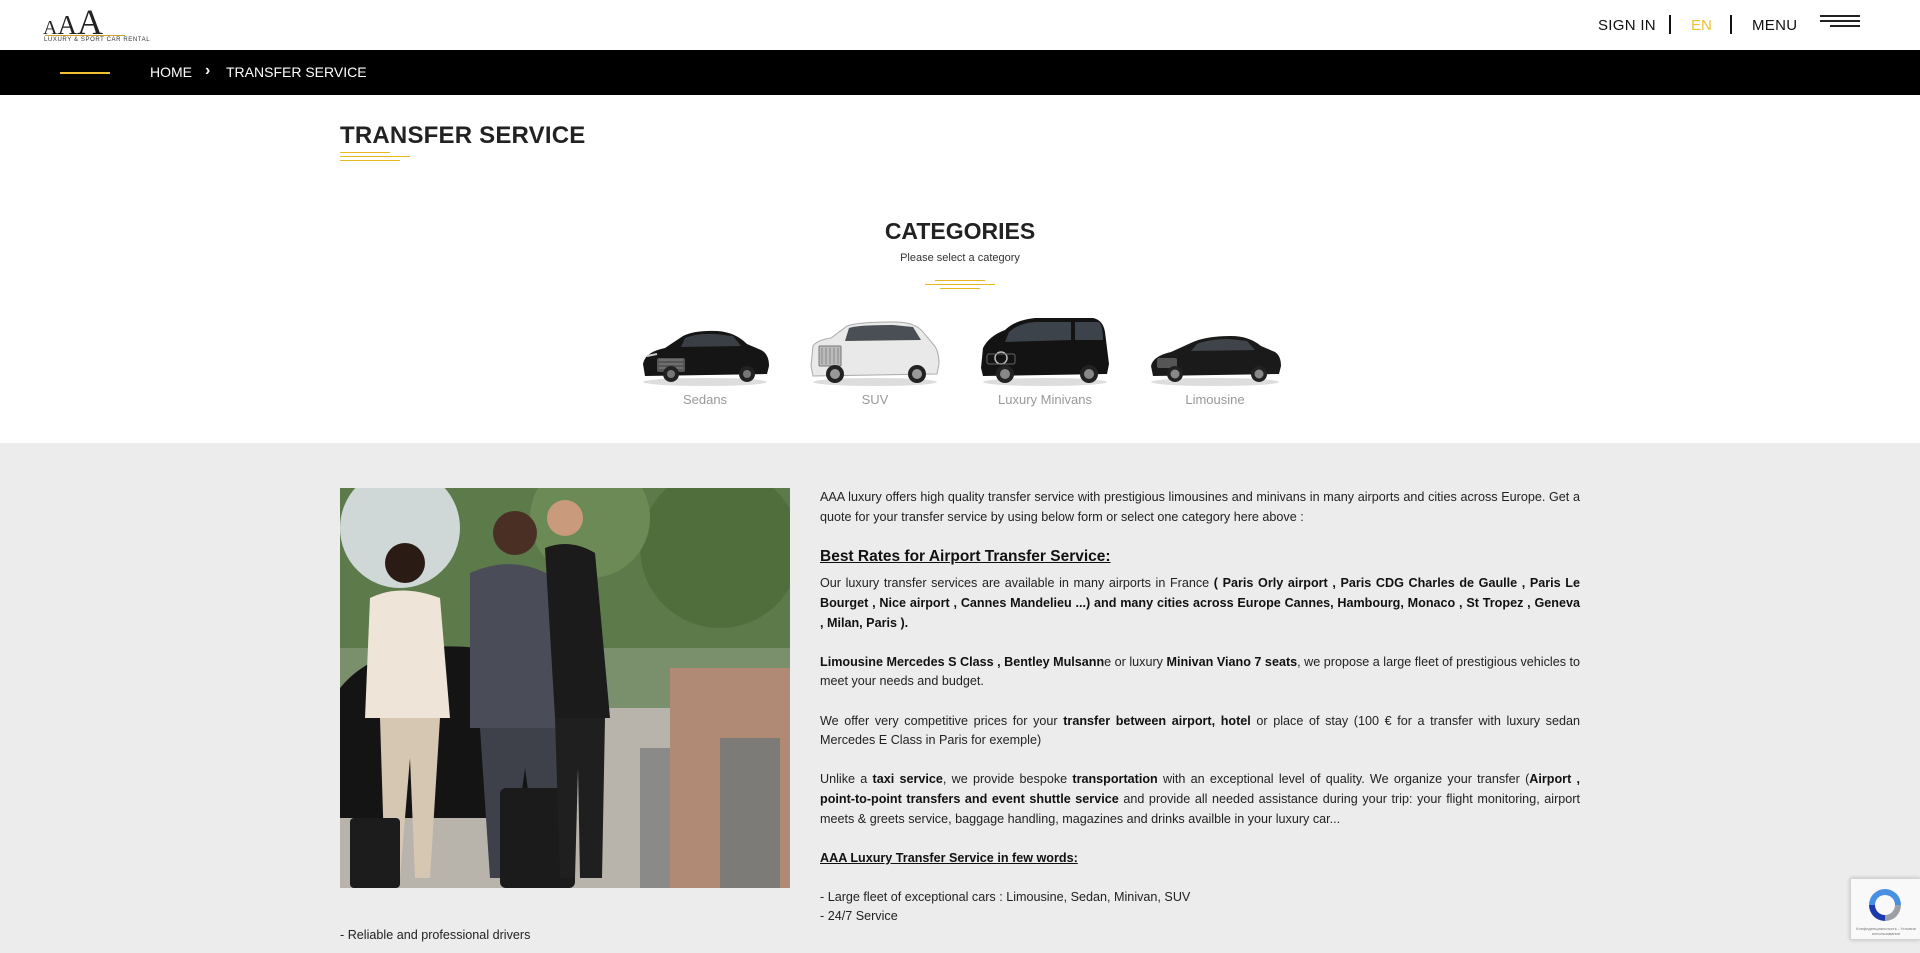 Image resolution: width=1920 pixels, height=953 pixels. I want to click on logo-rule, so click(85, 35).